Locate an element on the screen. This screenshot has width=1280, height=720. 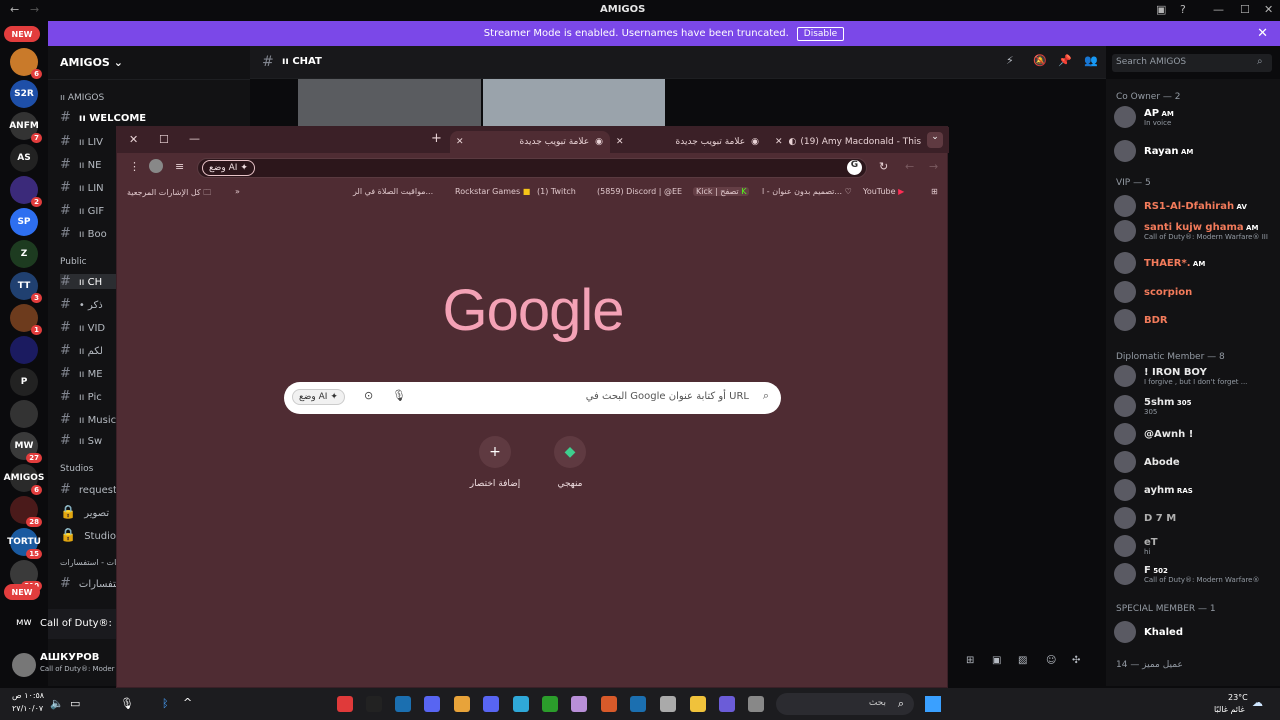
avatar is located at coordinates (24, 665).